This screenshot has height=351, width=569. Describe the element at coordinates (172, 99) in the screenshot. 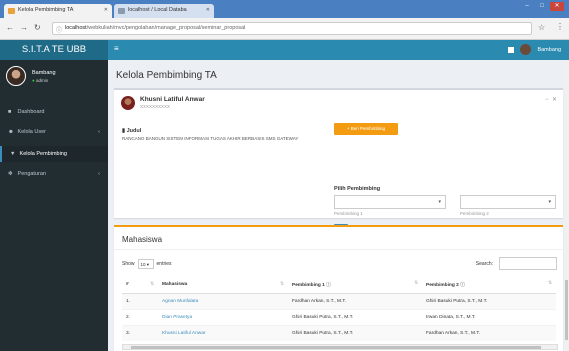

I see `student-name: Khusni Latiful Anwar` at that location.